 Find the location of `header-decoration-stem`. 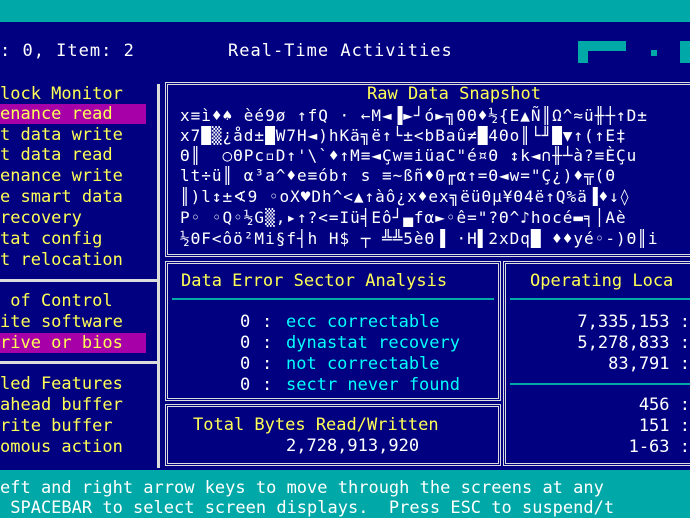

header-decoration-stem is located at coordinates (583, 52).